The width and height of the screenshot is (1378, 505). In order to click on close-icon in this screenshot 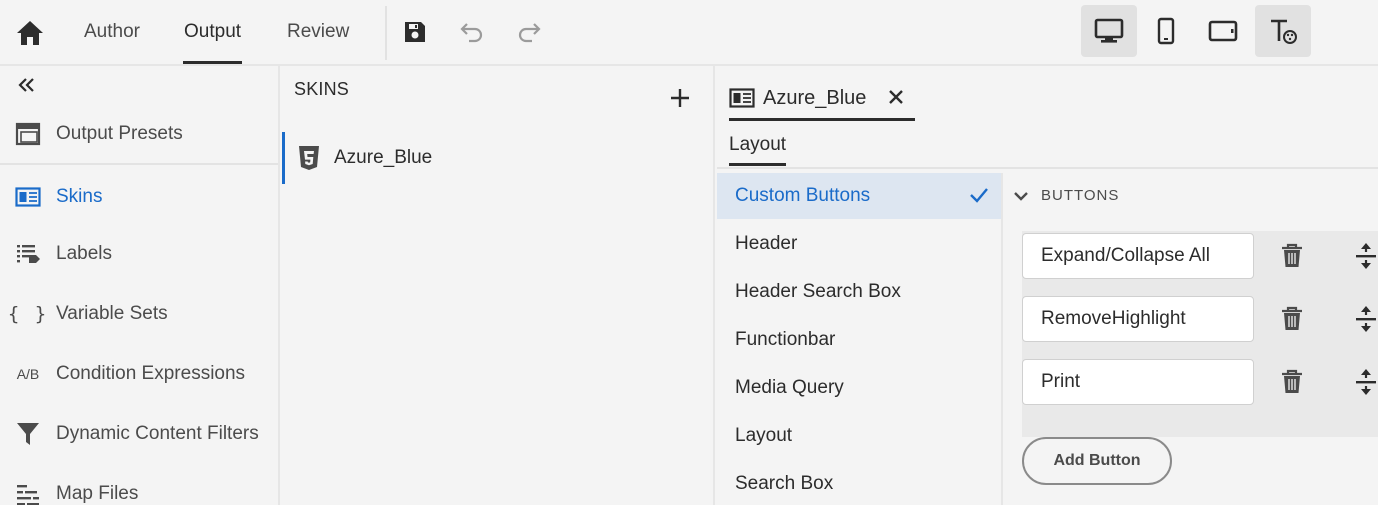, I will do `click(896, 97)`.